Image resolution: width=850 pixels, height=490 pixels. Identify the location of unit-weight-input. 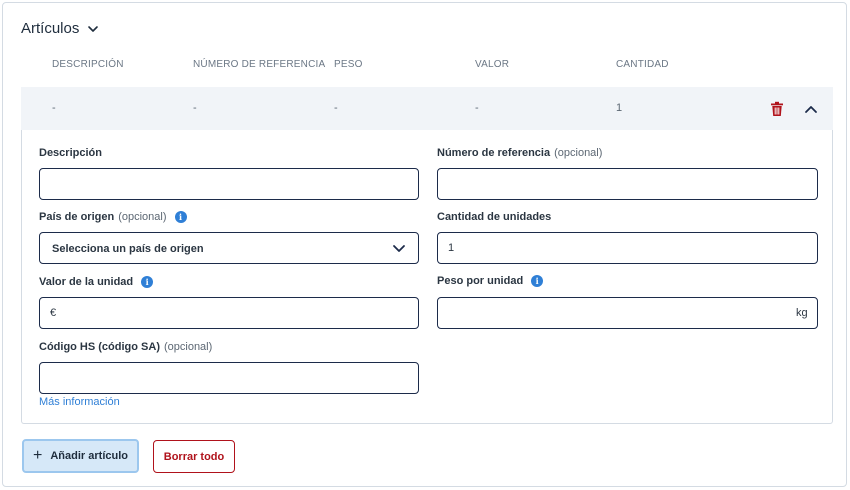
(627, 313).